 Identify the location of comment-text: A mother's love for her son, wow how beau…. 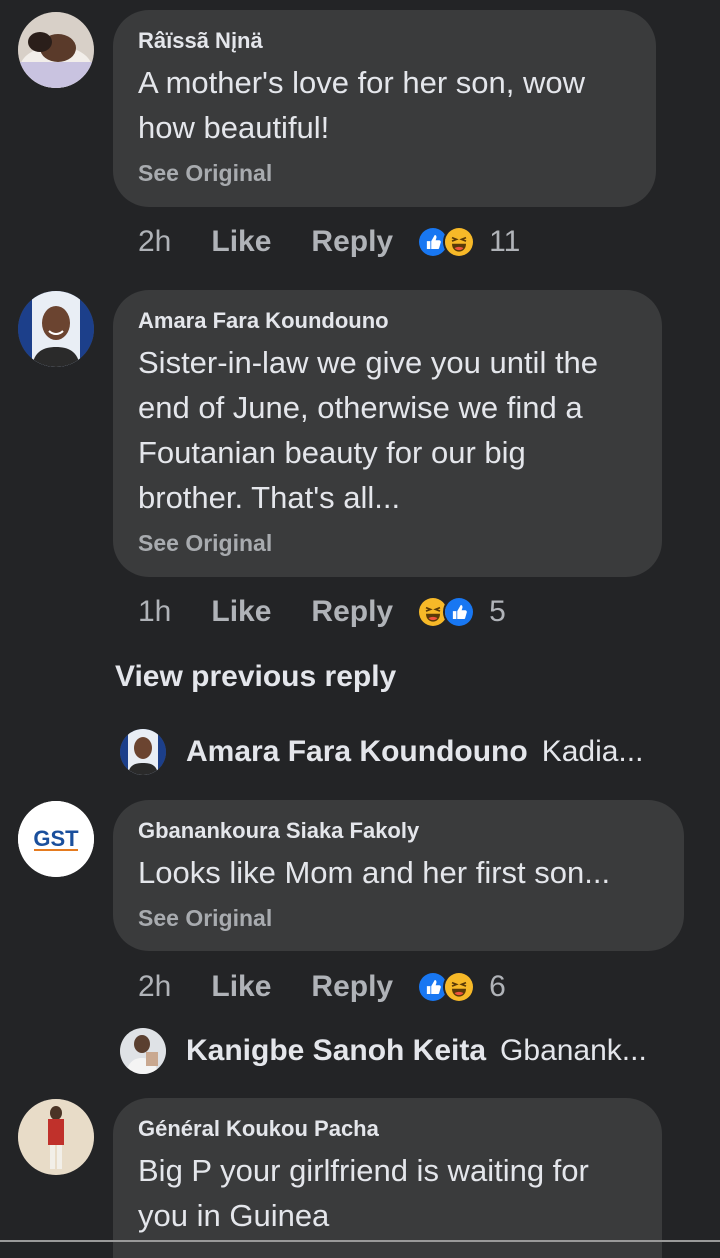
(362, 105).